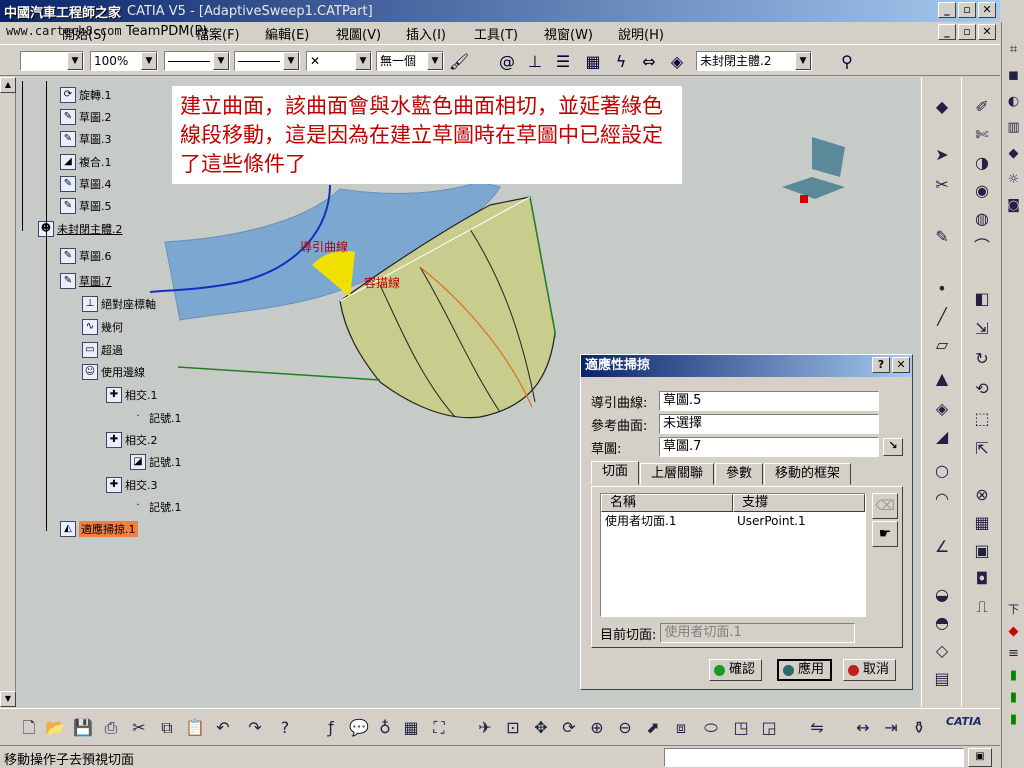 The height and width of the screenshot is (768, 1024). What do you see at coordinates (982, 523) in the screenshot?
I see `pattern-icon: ▦` at bounding box center [982, 523].